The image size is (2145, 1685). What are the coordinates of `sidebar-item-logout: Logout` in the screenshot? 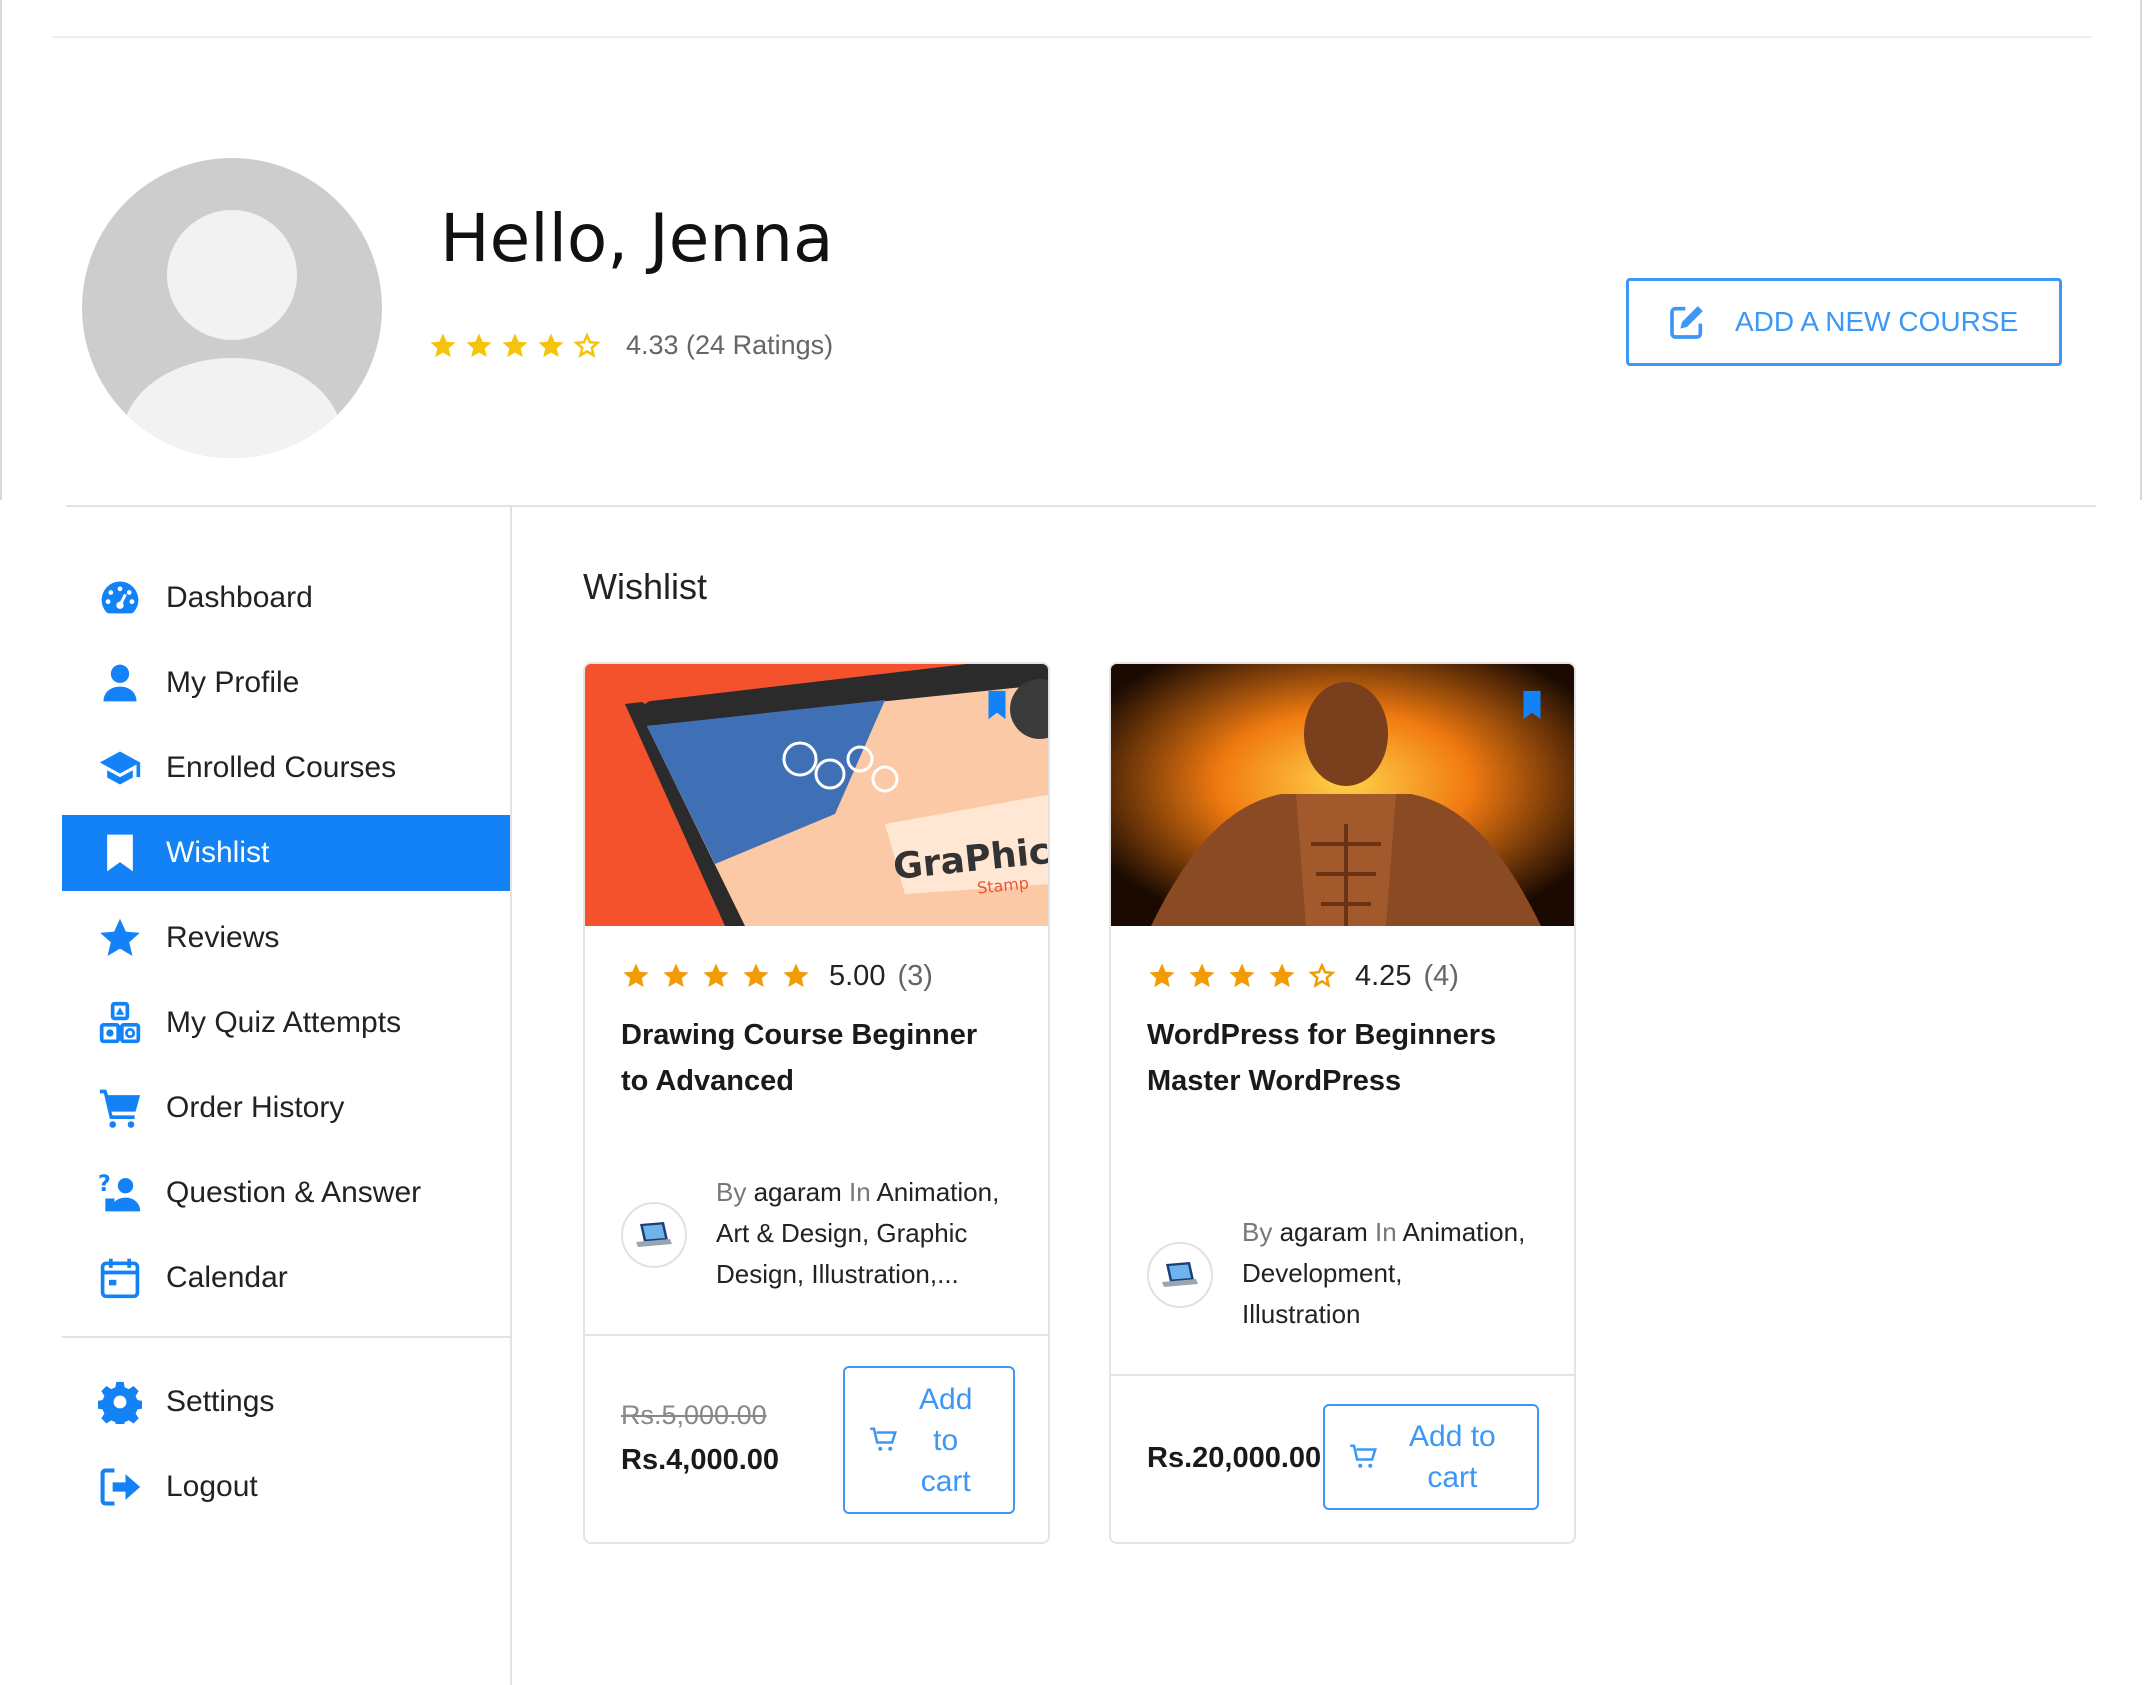 It's located at (286, 1487).